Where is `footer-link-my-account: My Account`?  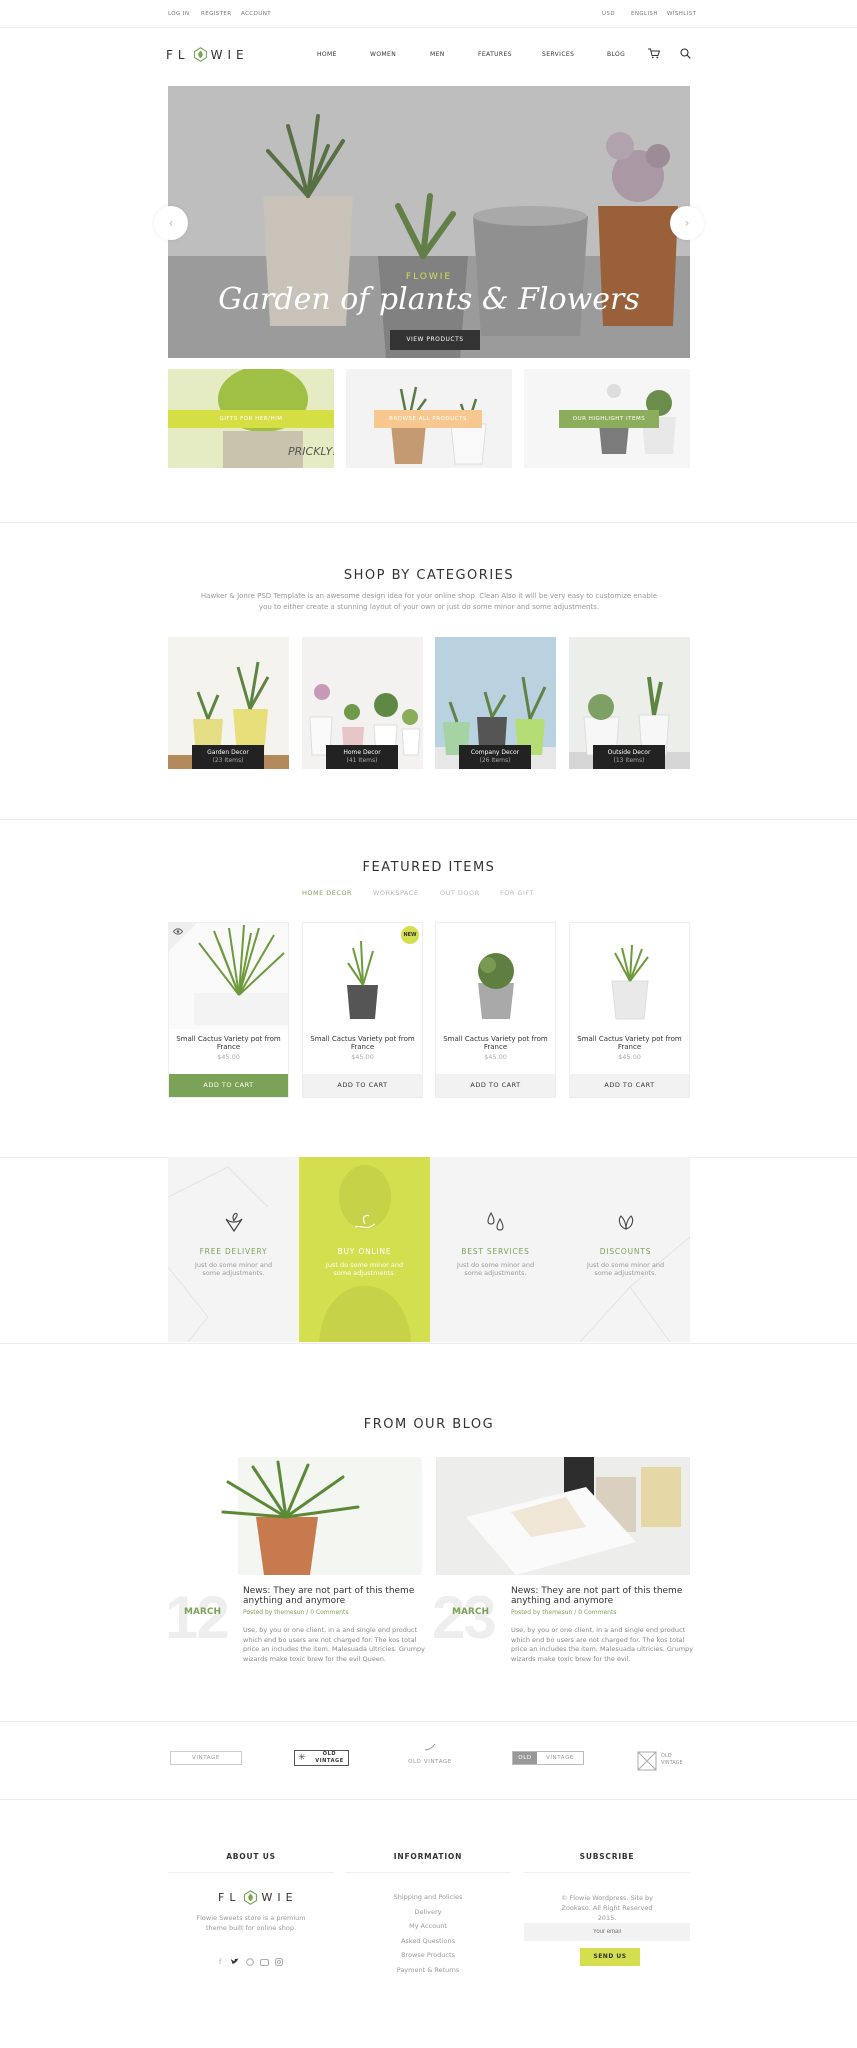
footer-link-my-account: My Account is located at coordinates (428, 1926).